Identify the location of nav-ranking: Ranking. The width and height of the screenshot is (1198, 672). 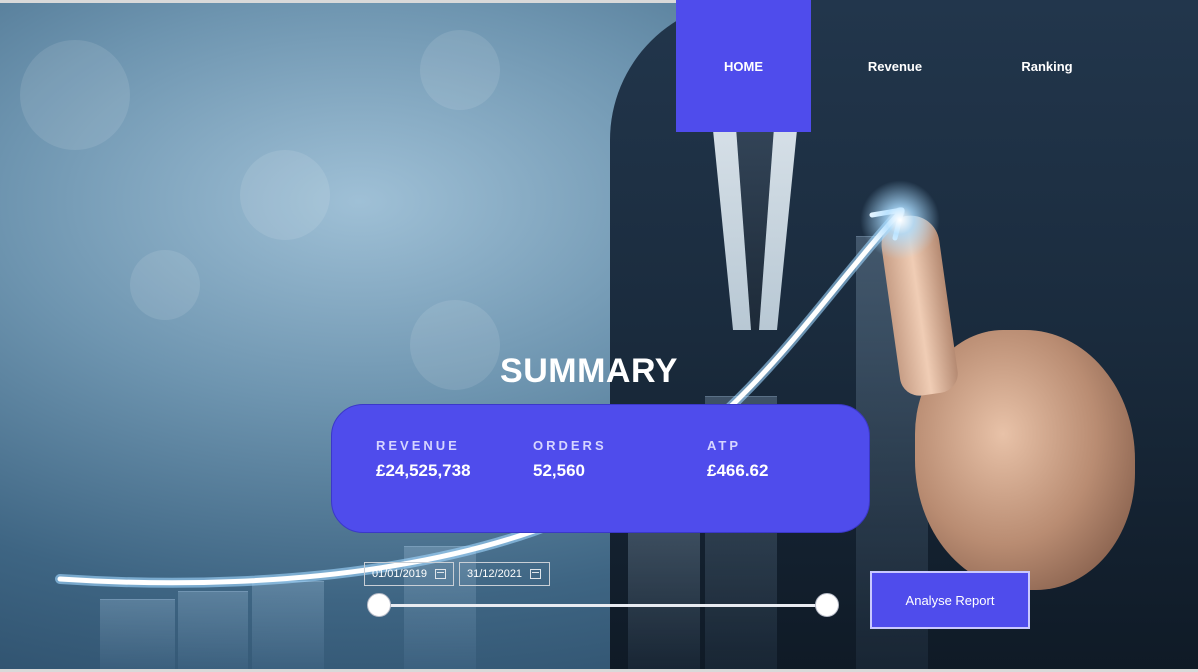
(1047, 66).